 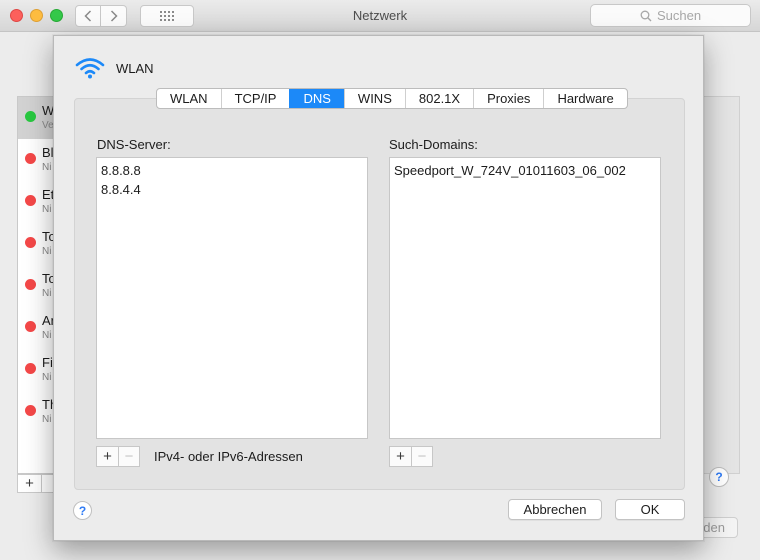 What do you see at coordinates (316, 98) in the screenshot?
I see `tab-dns: DNS` at bounding box center [316, 98].